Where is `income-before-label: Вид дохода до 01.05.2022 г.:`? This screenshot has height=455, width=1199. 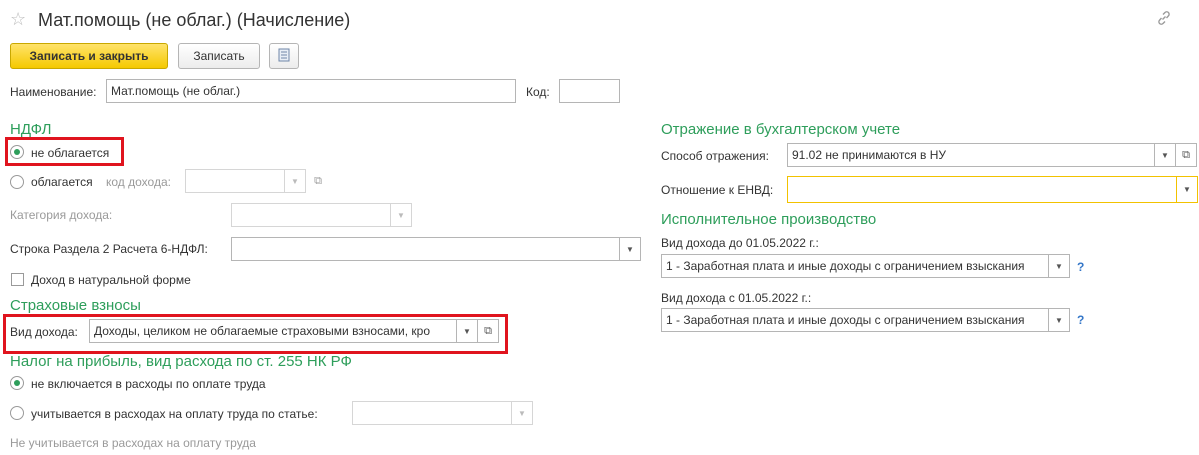 income-before-label: Вид дохода до 01.05.2022 г.: is located at coordinates (740, 243).